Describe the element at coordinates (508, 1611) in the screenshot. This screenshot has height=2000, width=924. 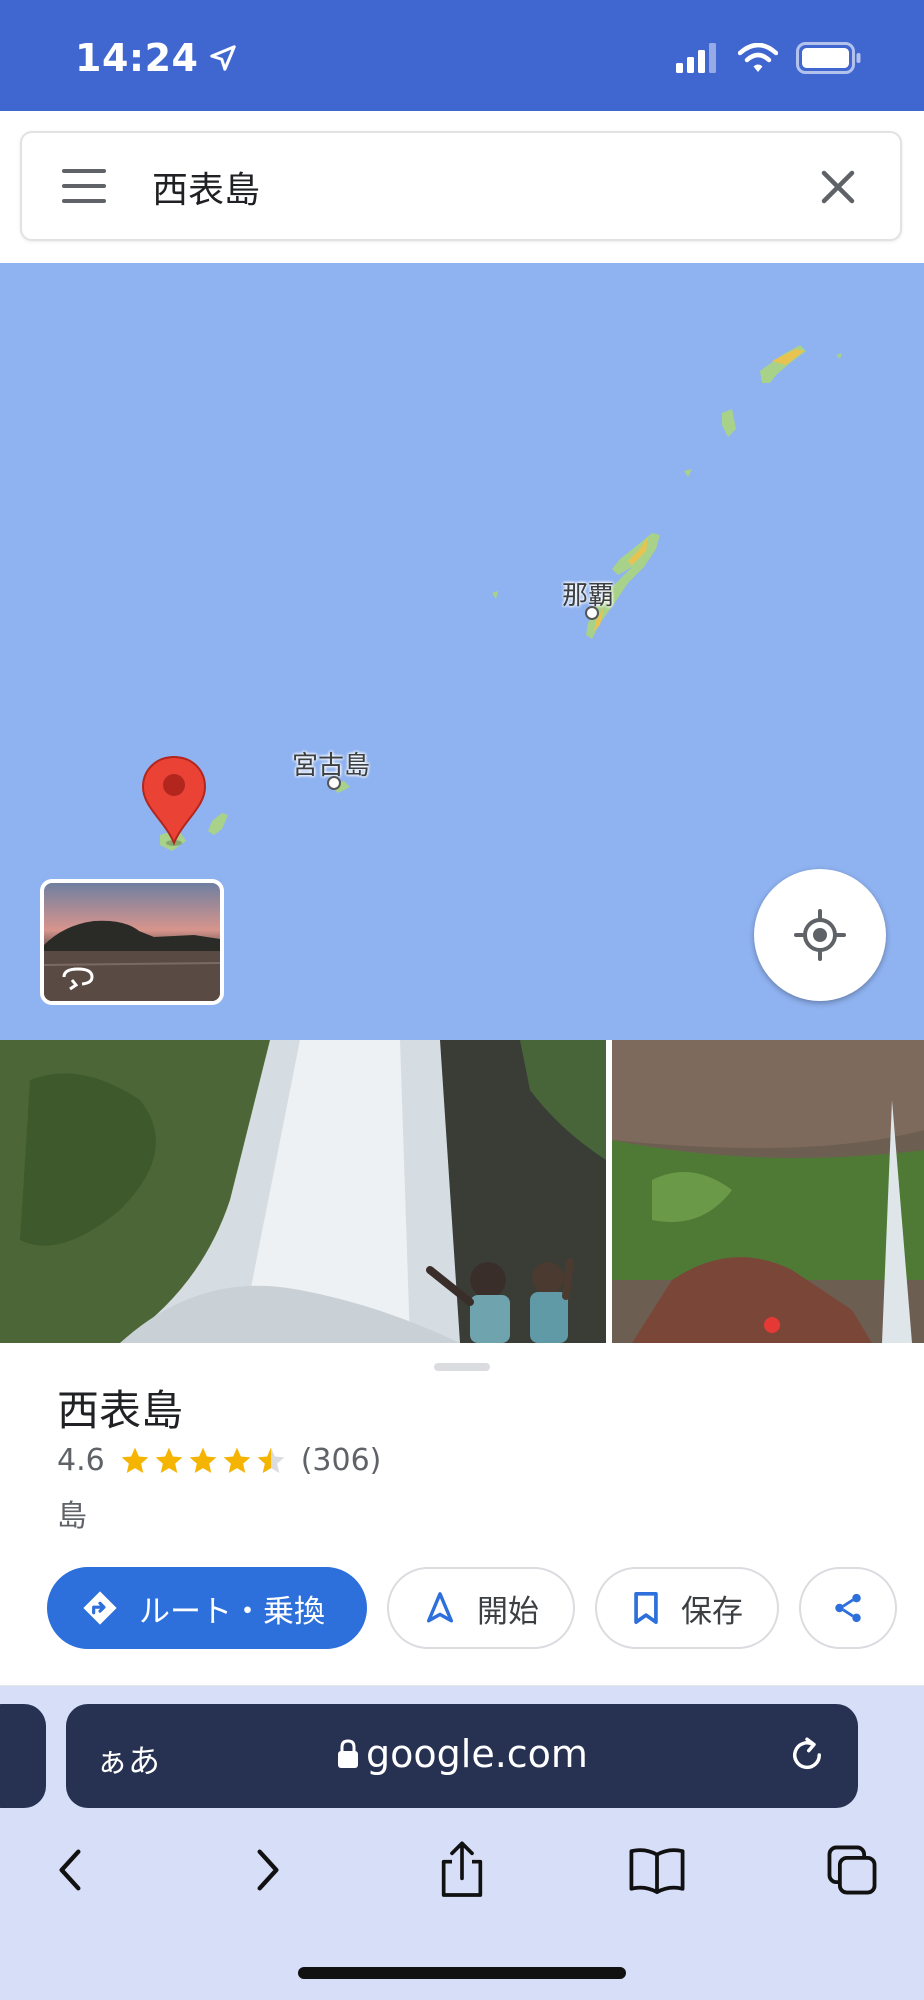
I see `start-label: 開始` at that location.